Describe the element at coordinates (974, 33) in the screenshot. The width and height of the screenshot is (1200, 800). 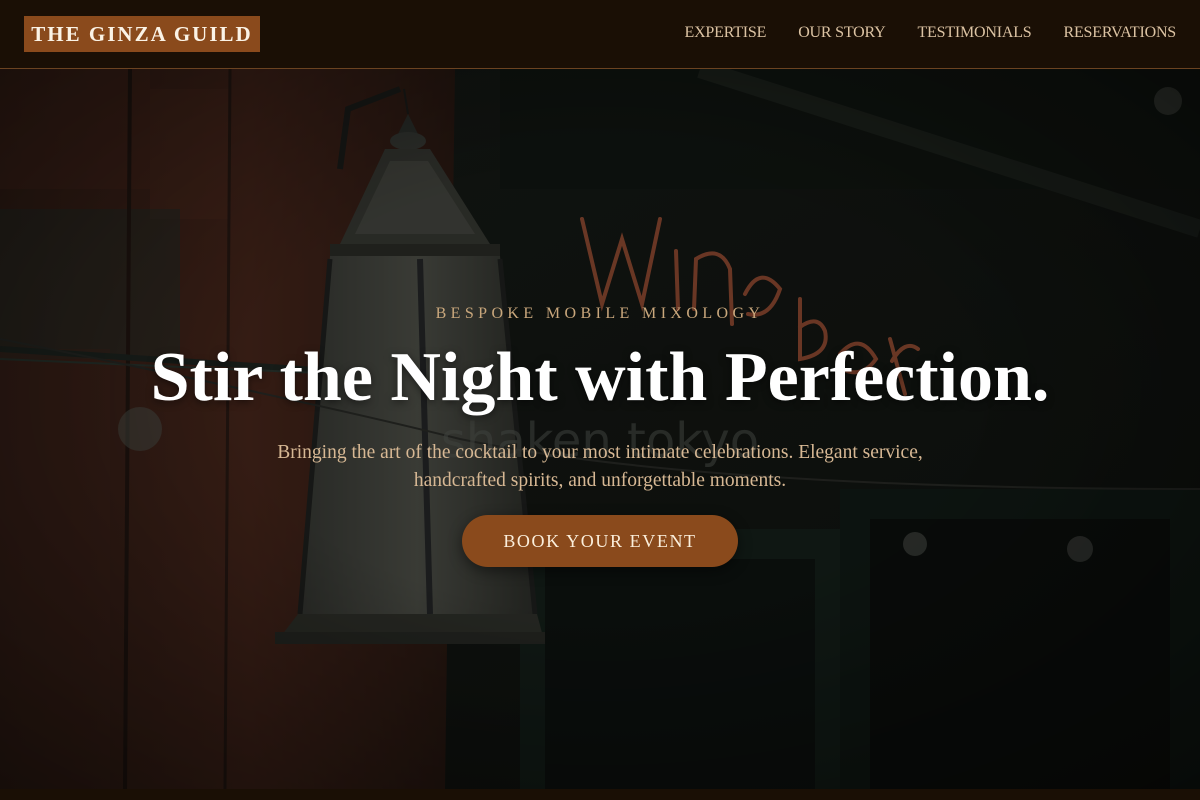
I see `nav-link-testimonials: TESTIMONIALS` at that location.